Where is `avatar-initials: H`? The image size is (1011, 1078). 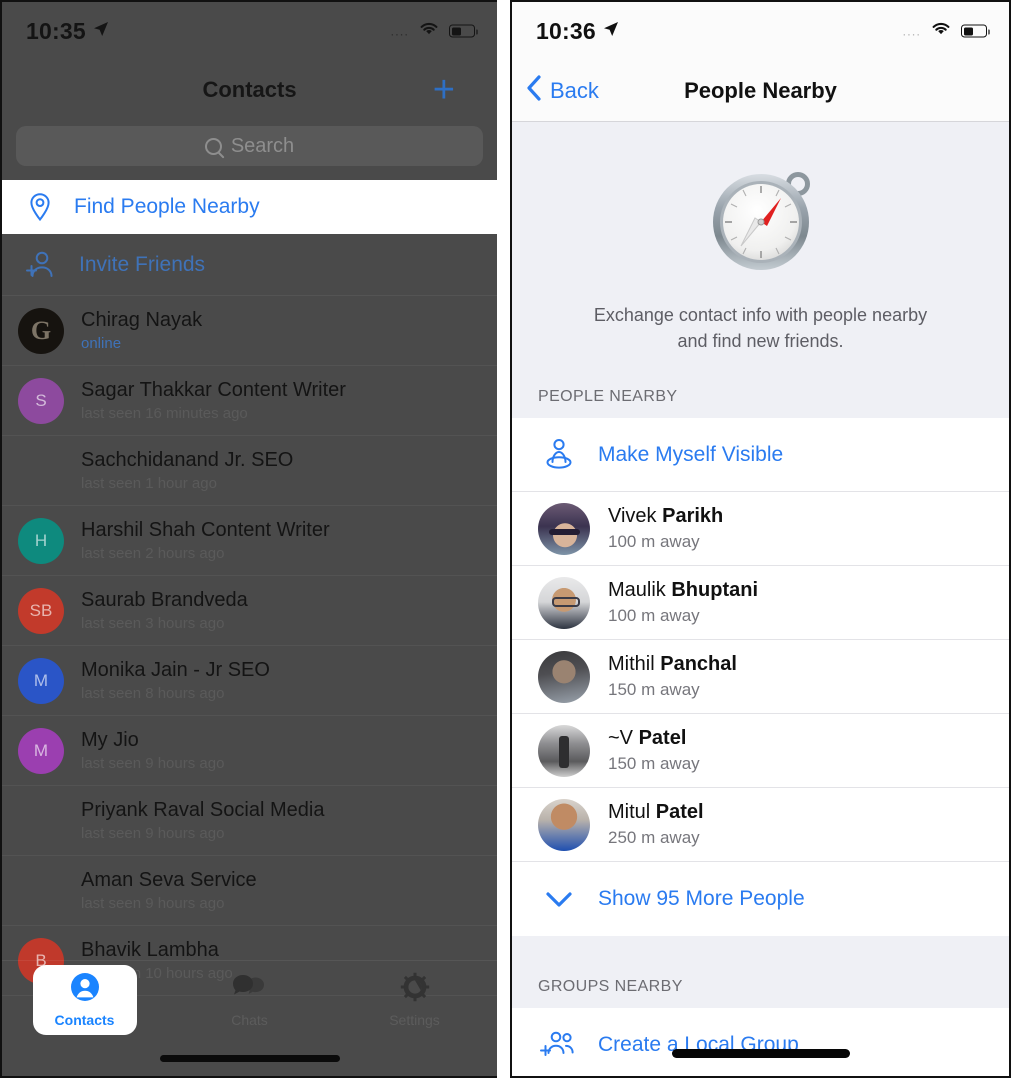 avatar-initials: H is located at coordinates (41, 540).